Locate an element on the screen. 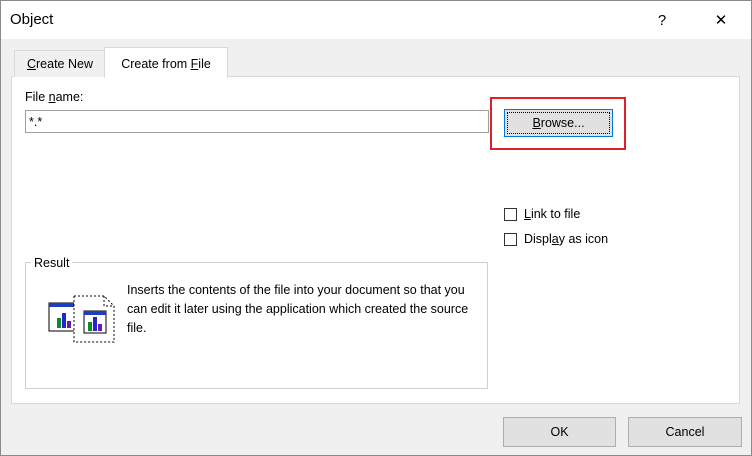 This screenshot has width=752, height=456. tab-create-new: Create New is located at coordinates (60, 63).